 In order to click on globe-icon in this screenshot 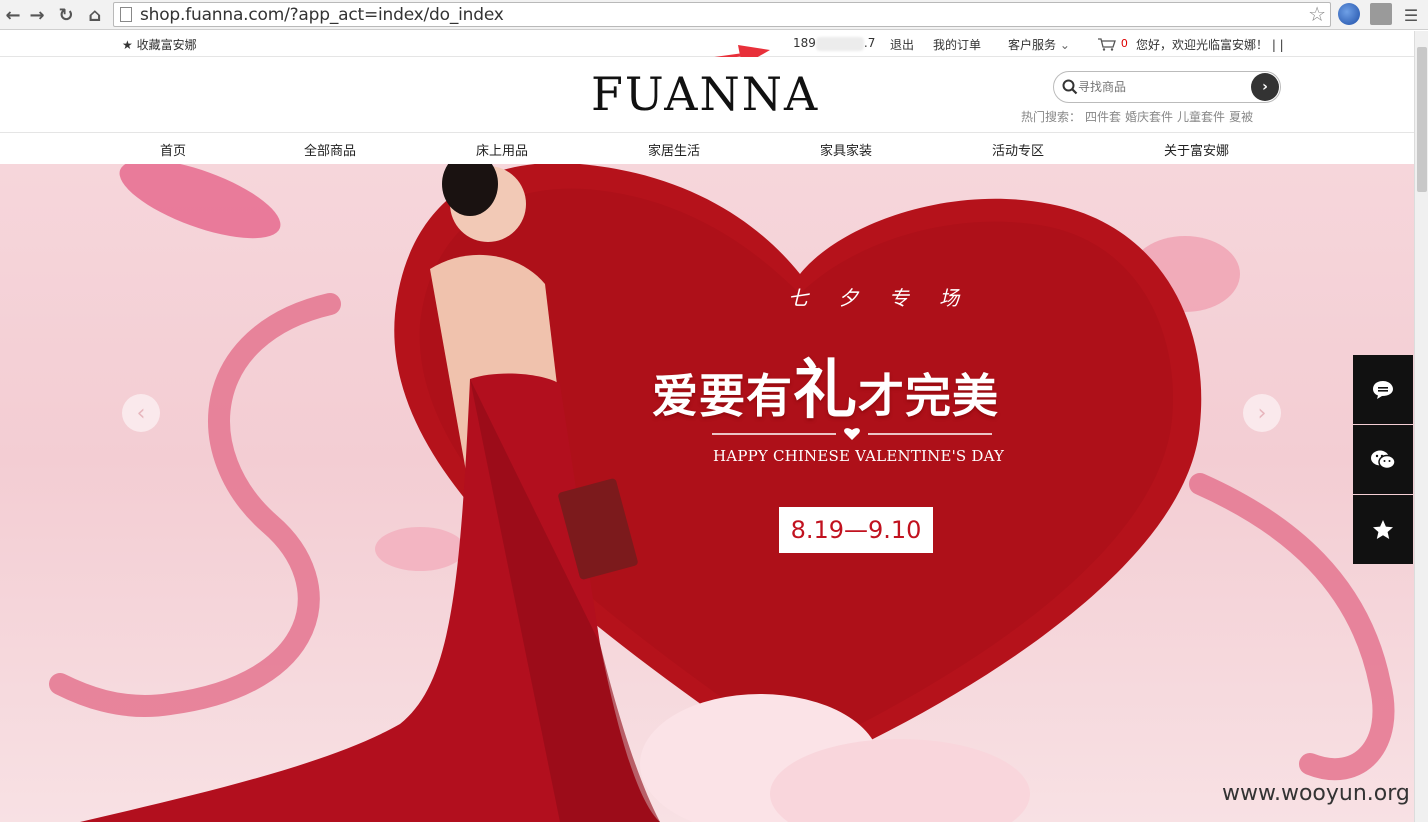, I will do `click(1349, 14)`.